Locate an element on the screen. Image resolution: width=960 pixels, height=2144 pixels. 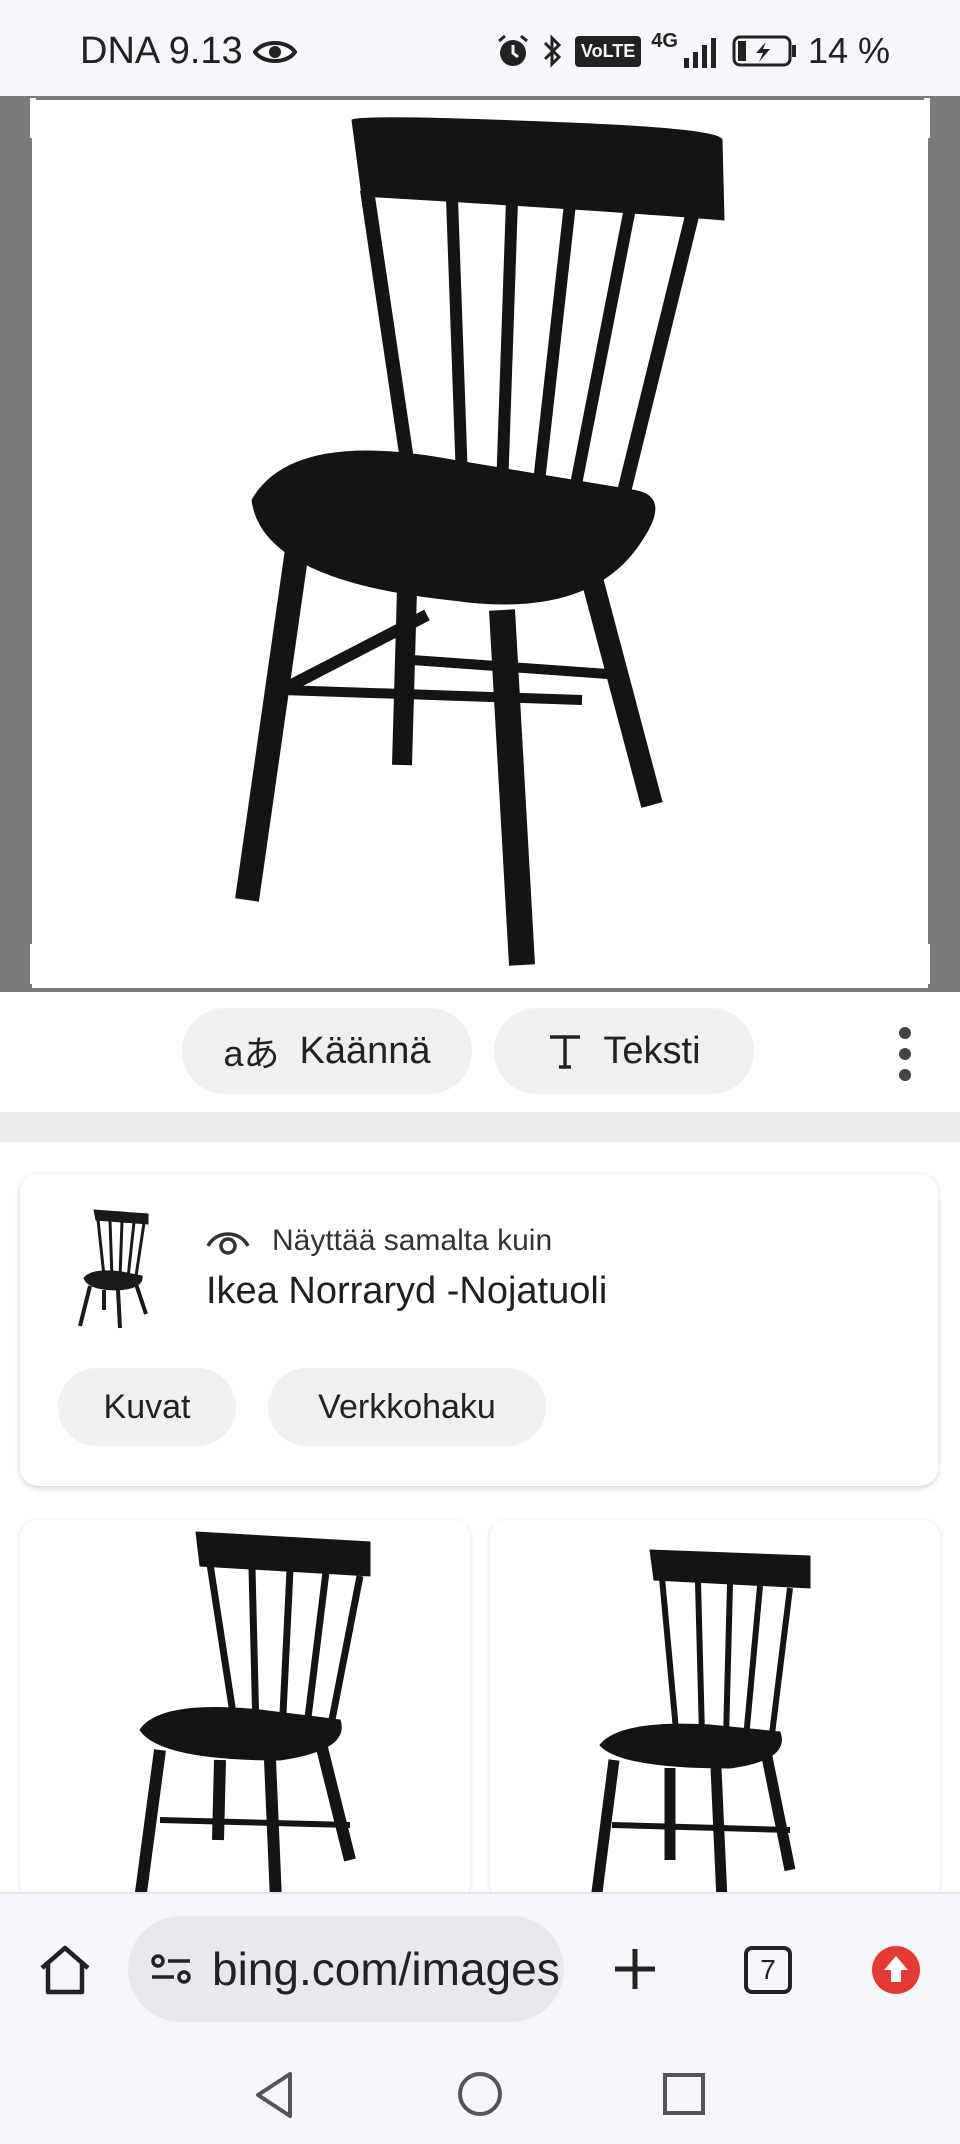
carrier-time: DNA 9.13 is located at coordinates (161, 51).